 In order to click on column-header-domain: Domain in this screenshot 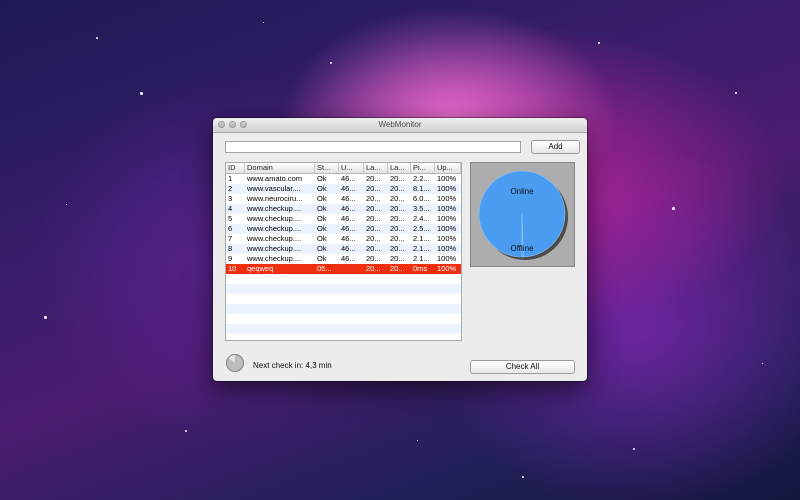, I will do `click(280, 168)`.